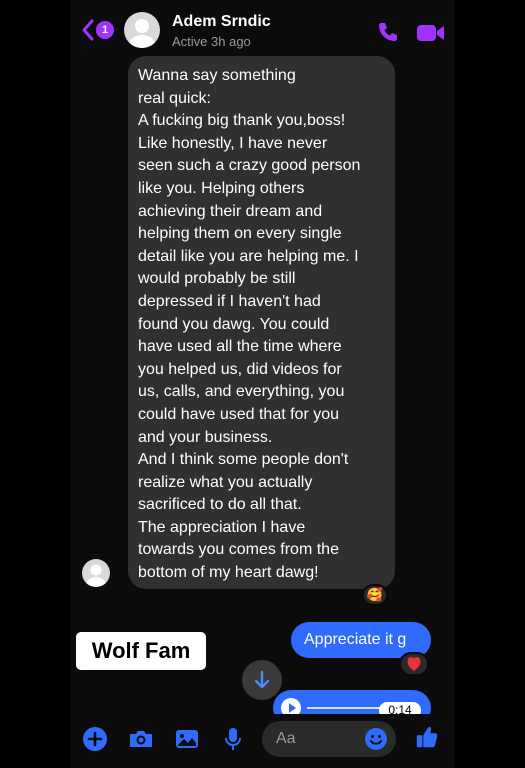  What do you see at coordinates (388, 32) in the screenshot?
I see `phone-icon` at bounding box center [388, 32].